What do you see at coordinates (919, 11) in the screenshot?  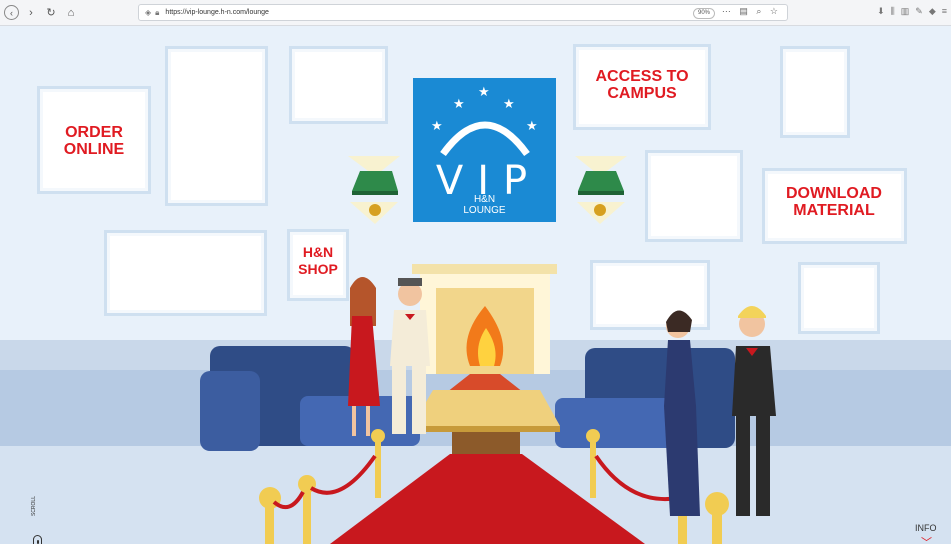 I see `extension-icon: ✎` at bounding box center [919, 11].